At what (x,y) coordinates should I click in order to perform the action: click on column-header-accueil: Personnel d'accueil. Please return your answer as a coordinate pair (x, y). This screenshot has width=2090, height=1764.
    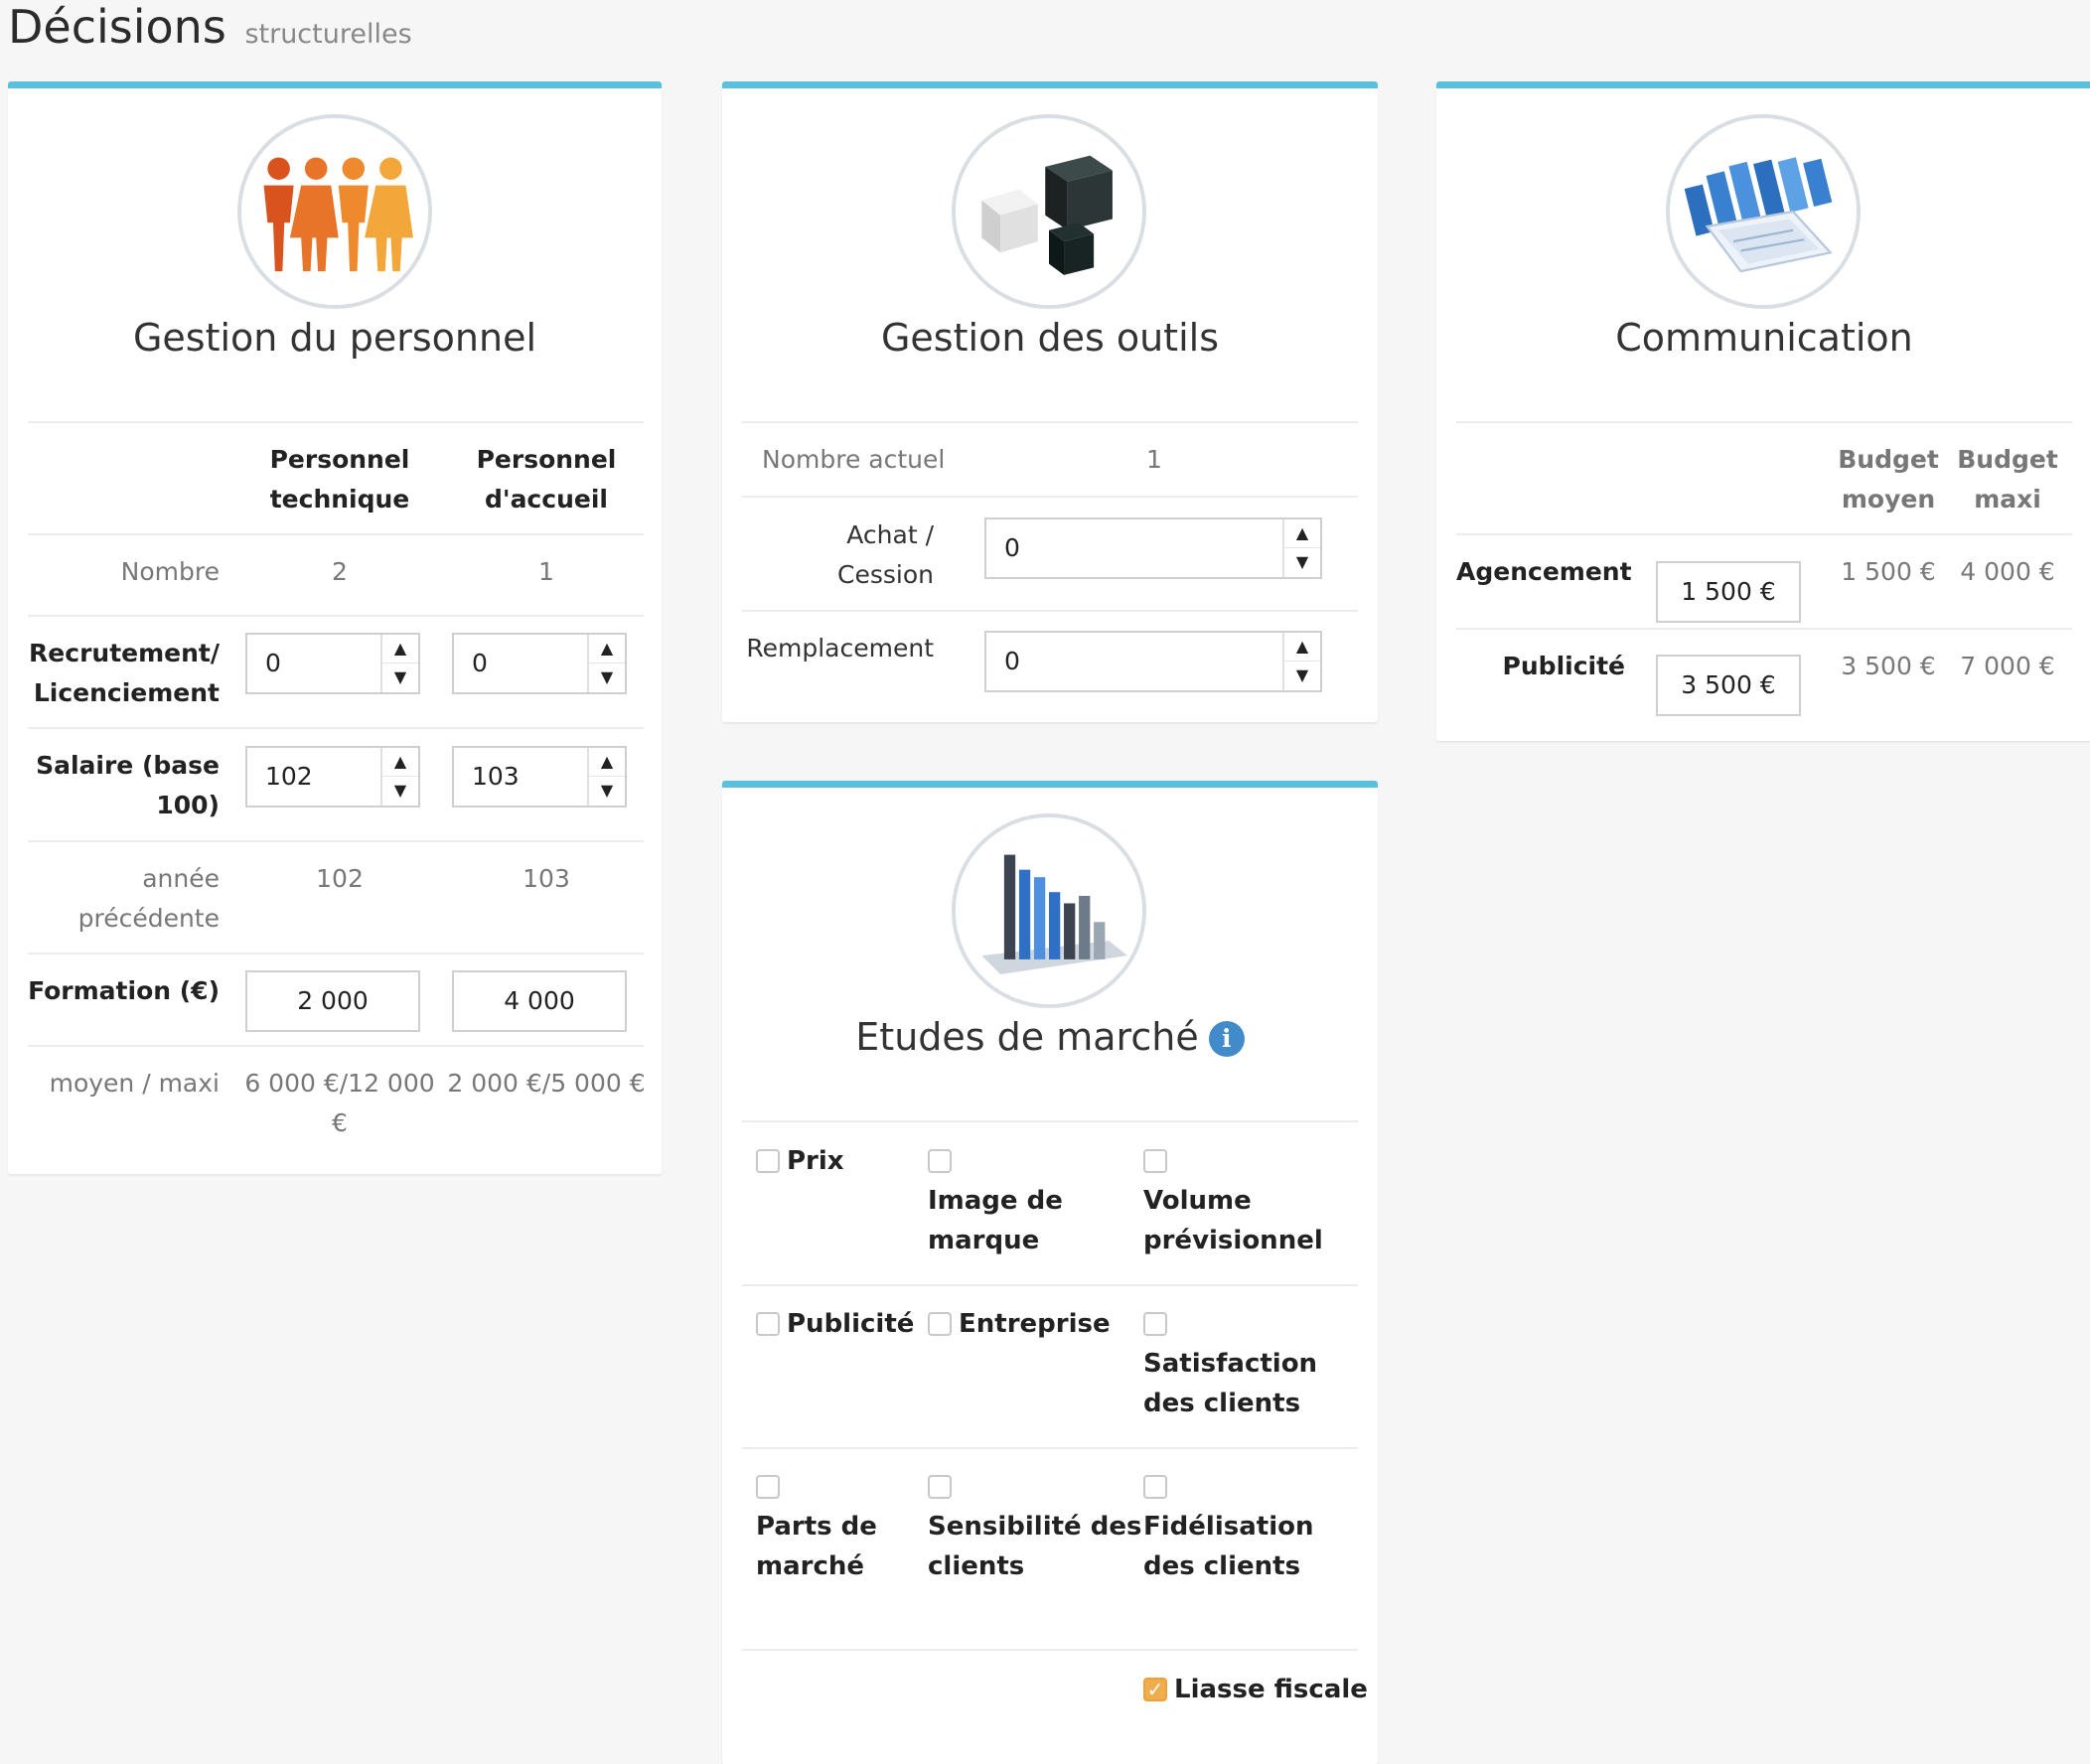
    Looking at the image, I should click on (546, 479).